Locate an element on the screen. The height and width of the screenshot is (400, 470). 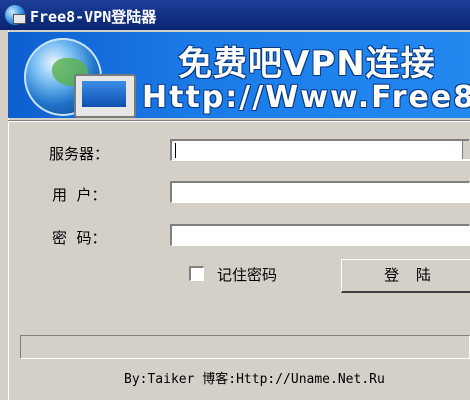
password-input is located at coordinates (321, 237).